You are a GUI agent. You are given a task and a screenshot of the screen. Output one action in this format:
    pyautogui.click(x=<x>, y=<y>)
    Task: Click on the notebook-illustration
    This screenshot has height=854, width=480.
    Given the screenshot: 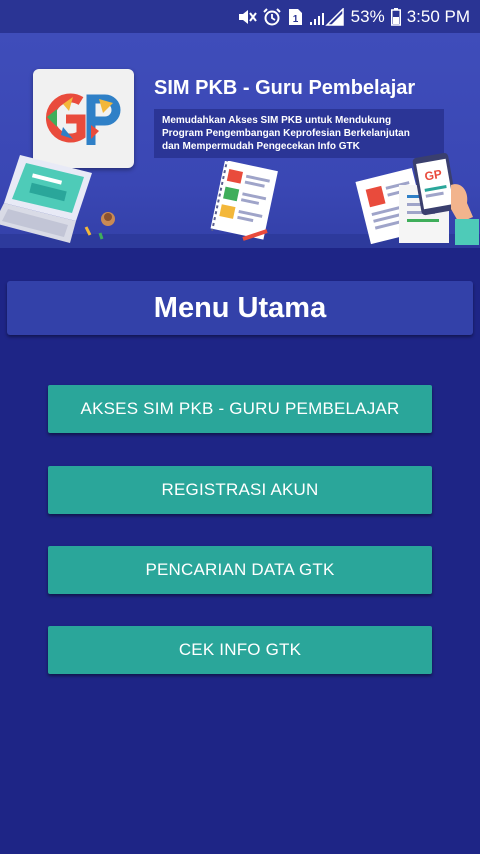 What is the action you would take?
    pyautogui.click(x=244, y=201)
    